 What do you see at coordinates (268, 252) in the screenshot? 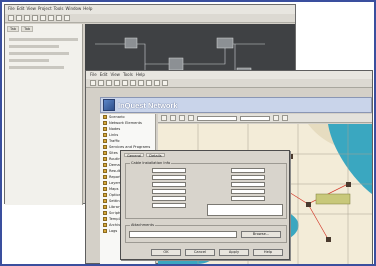
I see `help-button: Help` at bounding box center [268, 252].